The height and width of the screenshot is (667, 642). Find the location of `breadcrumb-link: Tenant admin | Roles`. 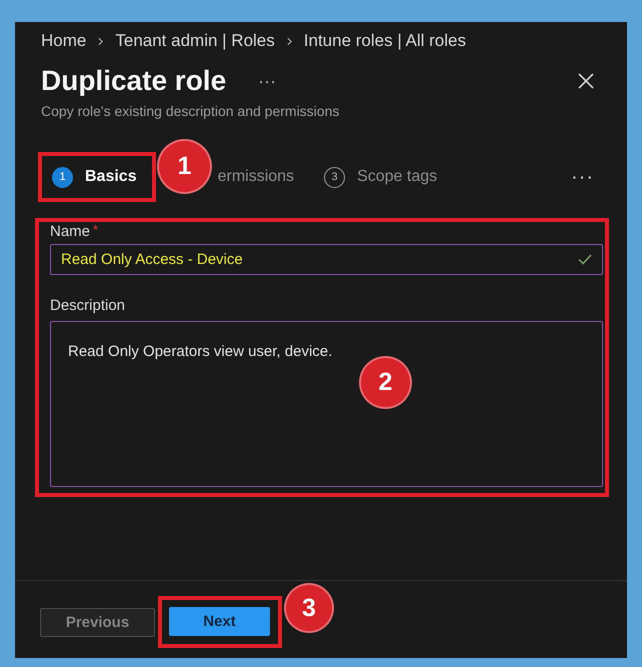

breadcrumb-link: Tenant admin | Roles is located at coordinates (195, 41).